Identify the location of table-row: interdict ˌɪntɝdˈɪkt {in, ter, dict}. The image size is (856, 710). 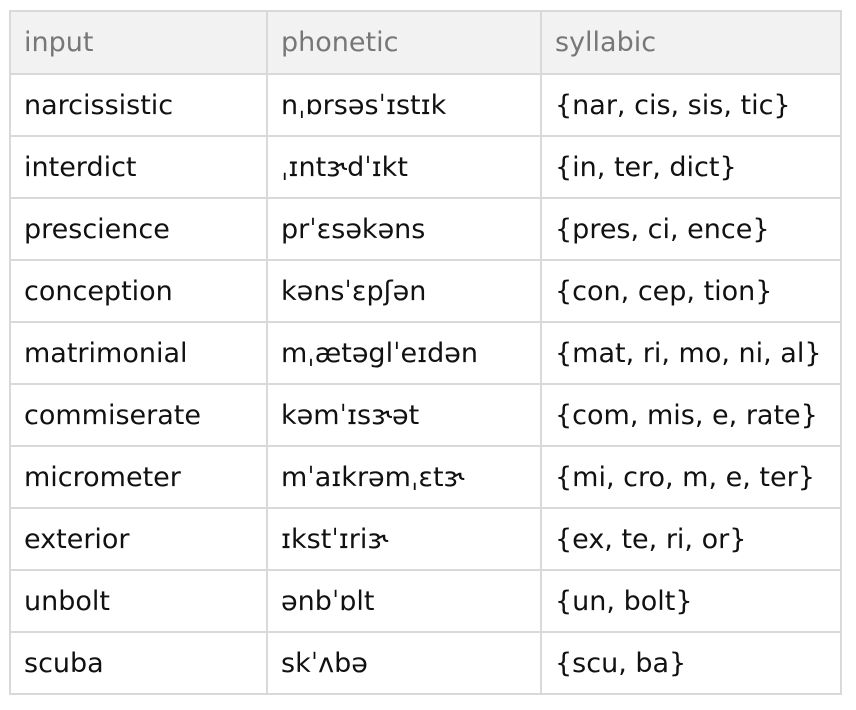
(425, 167).